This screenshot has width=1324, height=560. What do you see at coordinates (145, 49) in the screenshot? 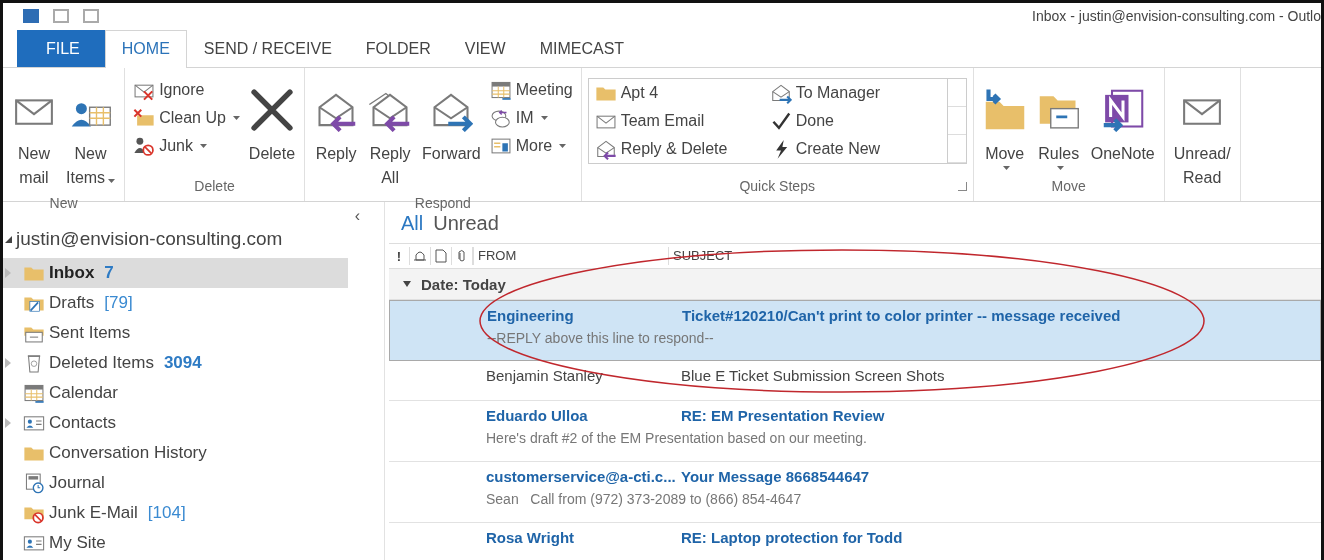
I see `ribbon-tab: HOME` at bounding box center [145, 49].